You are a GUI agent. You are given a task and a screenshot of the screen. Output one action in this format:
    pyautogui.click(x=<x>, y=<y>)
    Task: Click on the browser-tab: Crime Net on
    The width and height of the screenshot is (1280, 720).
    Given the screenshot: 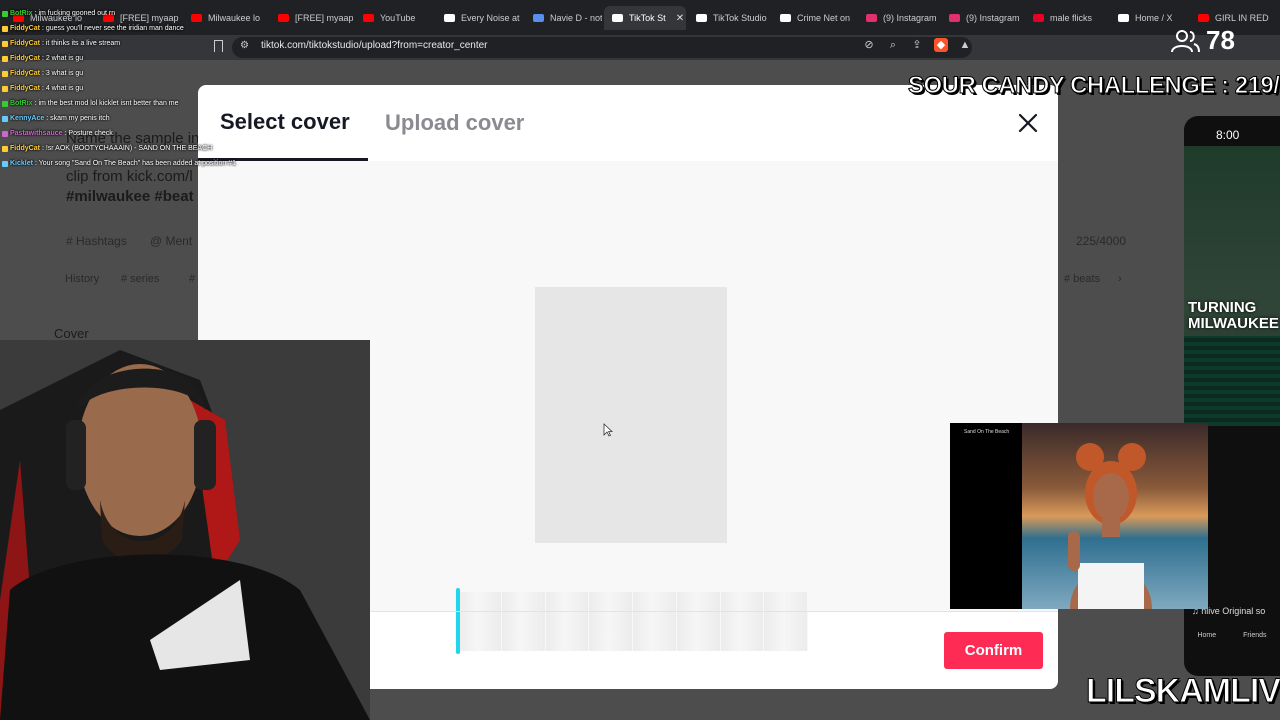 What is the action you would take?
    pyautogui.click(x=814, y=18)
    